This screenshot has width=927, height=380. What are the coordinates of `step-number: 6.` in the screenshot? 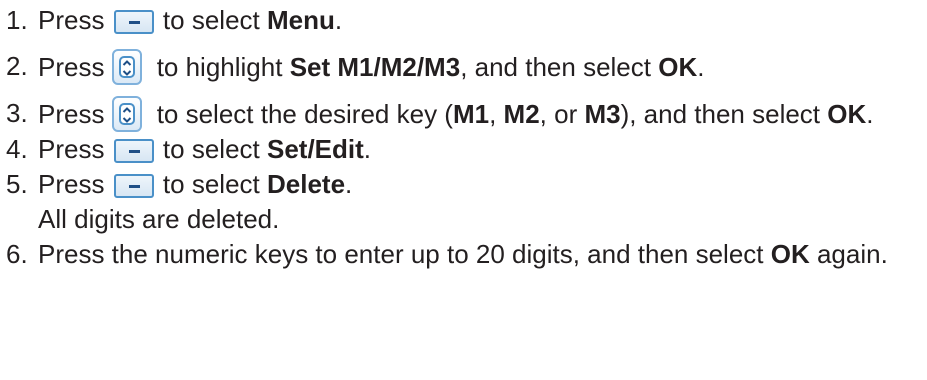 It's located at (17, 254).